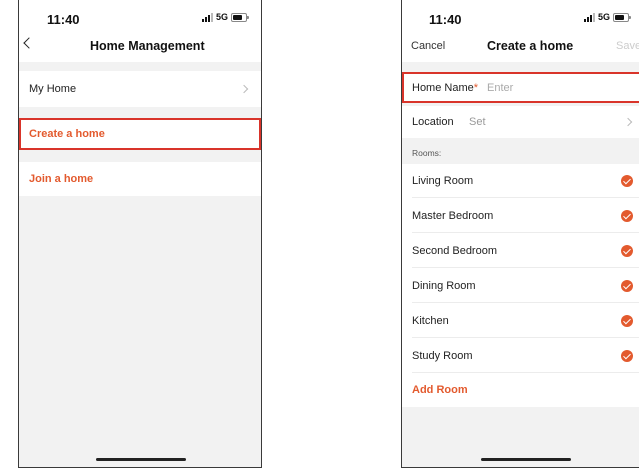  I want to click on add-room-label: Add Room, so click(440, 390).